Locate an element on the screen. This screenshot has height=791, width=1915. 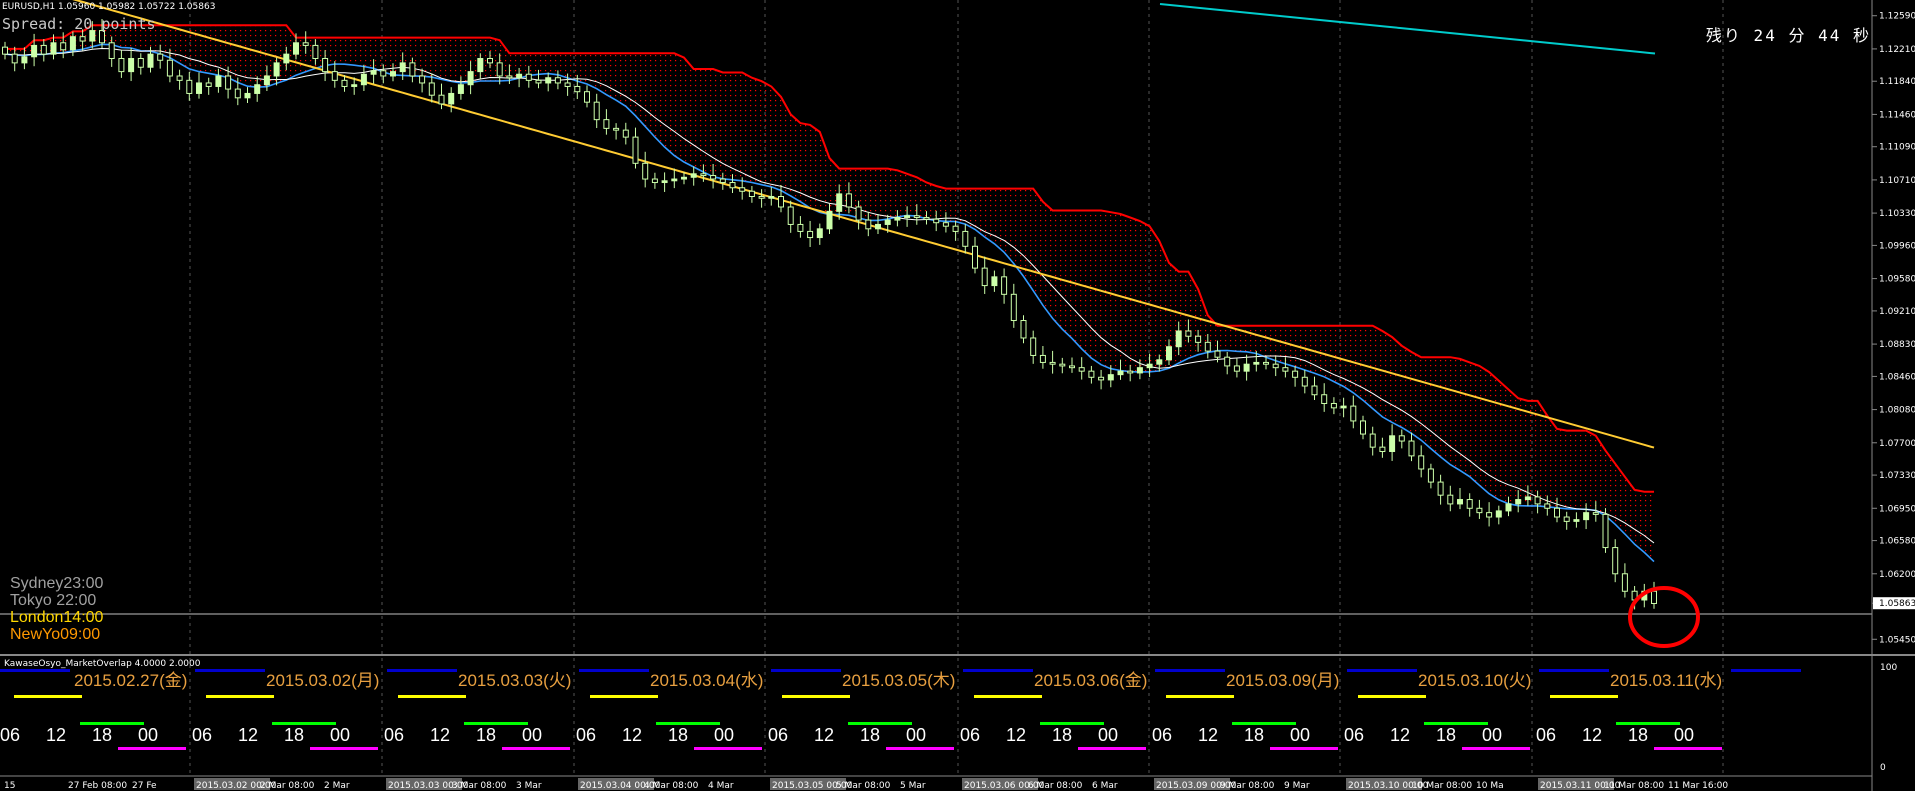
indicator-axis-top: 100 is located at coordinates (1888, 668).